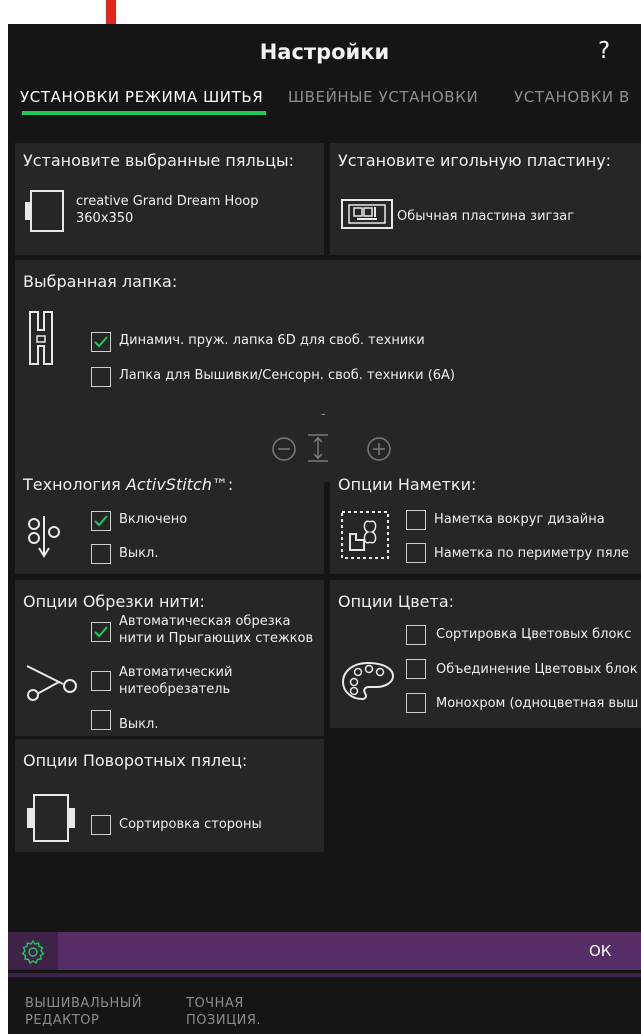 The image size is (641, 1034). What do you see at coordinates (519, 519) in the screenshot?
I see `basting-around-design-label: Наметка вокруг дизайна` at bounding box center [519, 519].